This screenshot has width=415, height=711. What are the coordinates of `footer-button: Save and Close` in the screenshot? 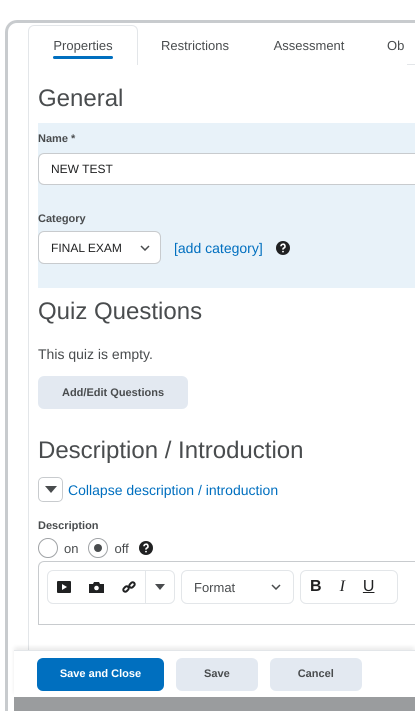 It's located at (100, 674).